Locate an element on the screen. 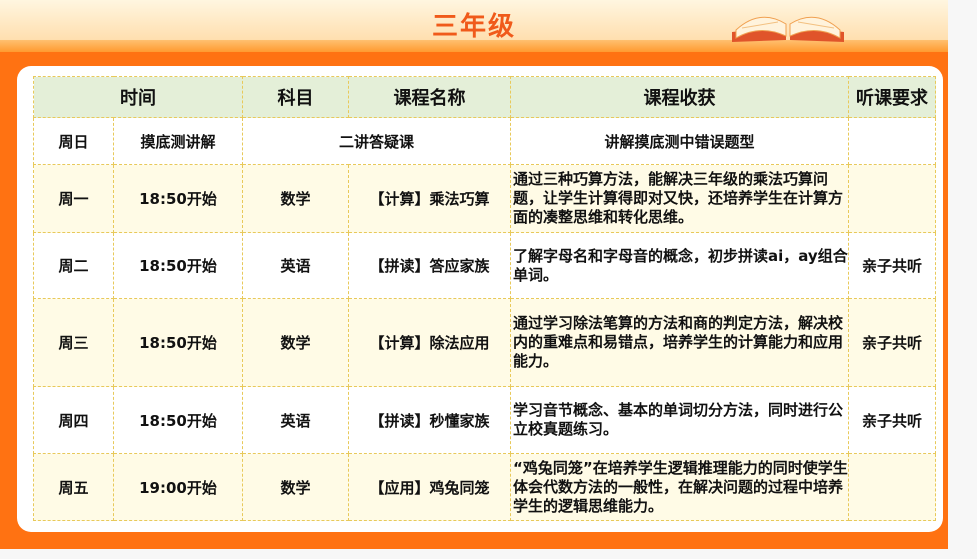 This screenshot has height=559, width=977. gain-cell: 了解字母名和字母音的概念，初步拼读ai，ay组合单词。 is located at coordinates (679, 265).